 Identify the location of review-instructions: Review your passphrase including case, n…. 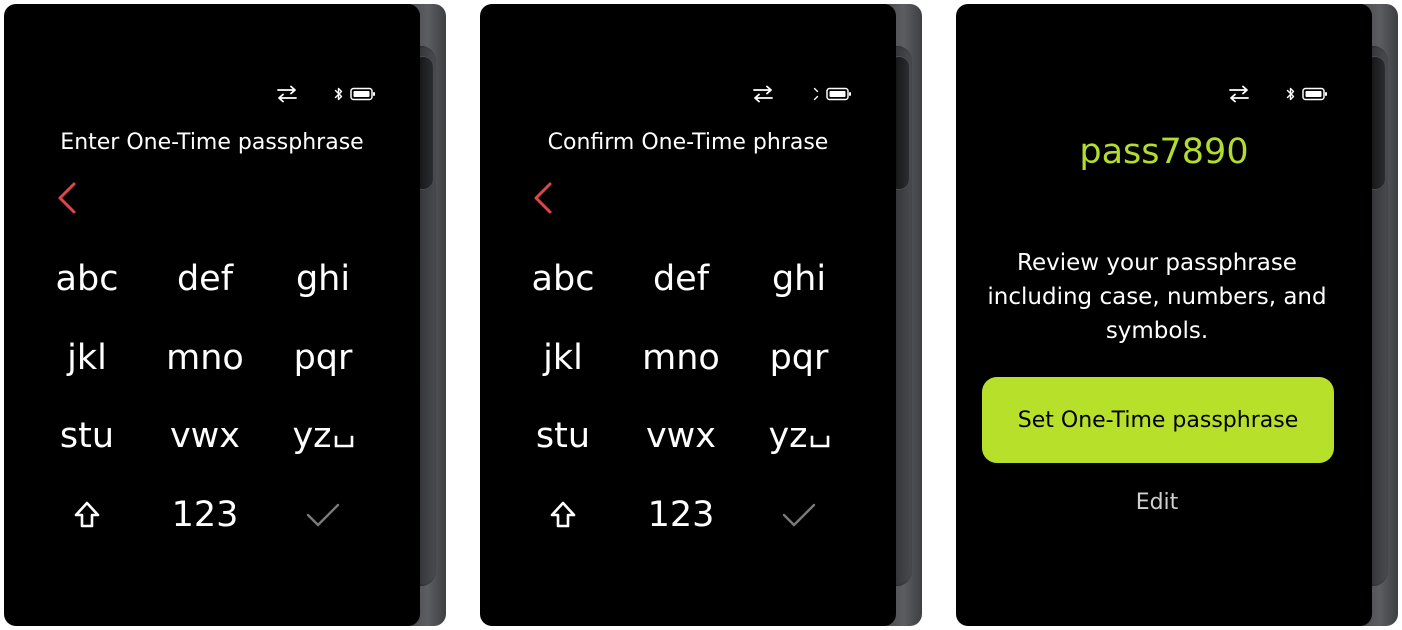
(1157, 297).